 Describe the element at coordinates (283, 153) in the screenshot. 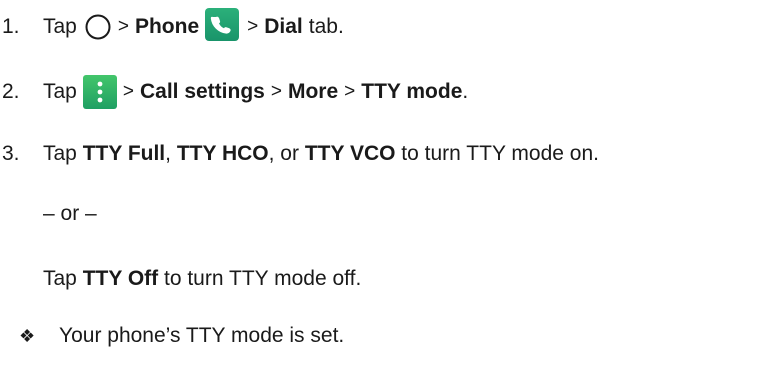

I see `or-text: , or` at that location.